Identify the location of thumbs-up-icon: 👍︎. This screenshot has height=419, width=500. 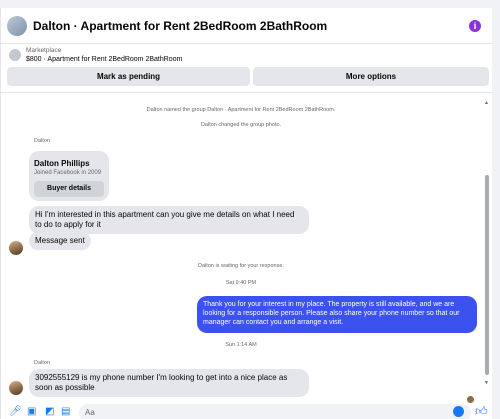
(481, 411).